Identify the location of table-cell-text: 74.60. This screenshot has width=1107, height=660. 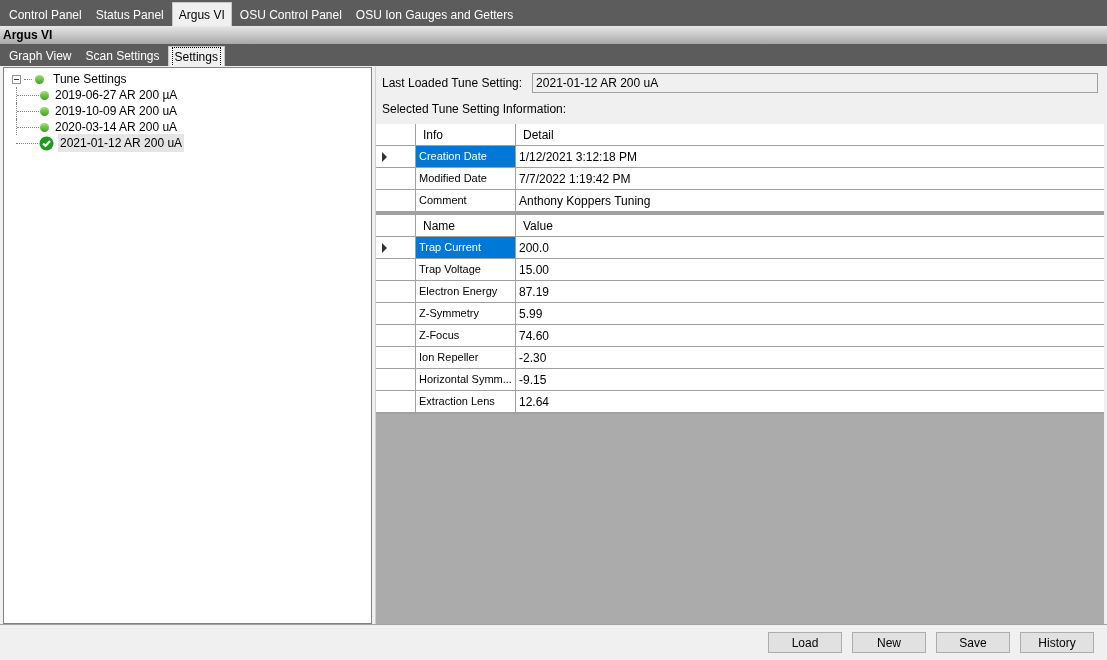
(534, 336).